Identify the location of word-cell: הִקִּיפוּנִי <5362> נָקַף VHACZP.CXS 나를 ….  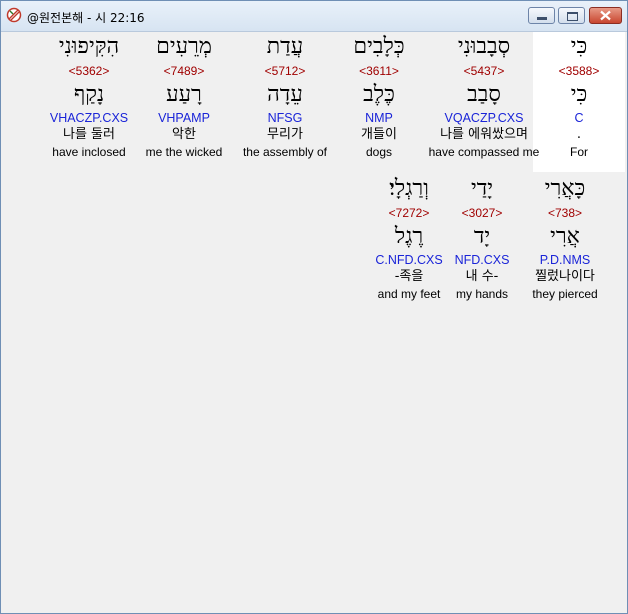
(89, 96).